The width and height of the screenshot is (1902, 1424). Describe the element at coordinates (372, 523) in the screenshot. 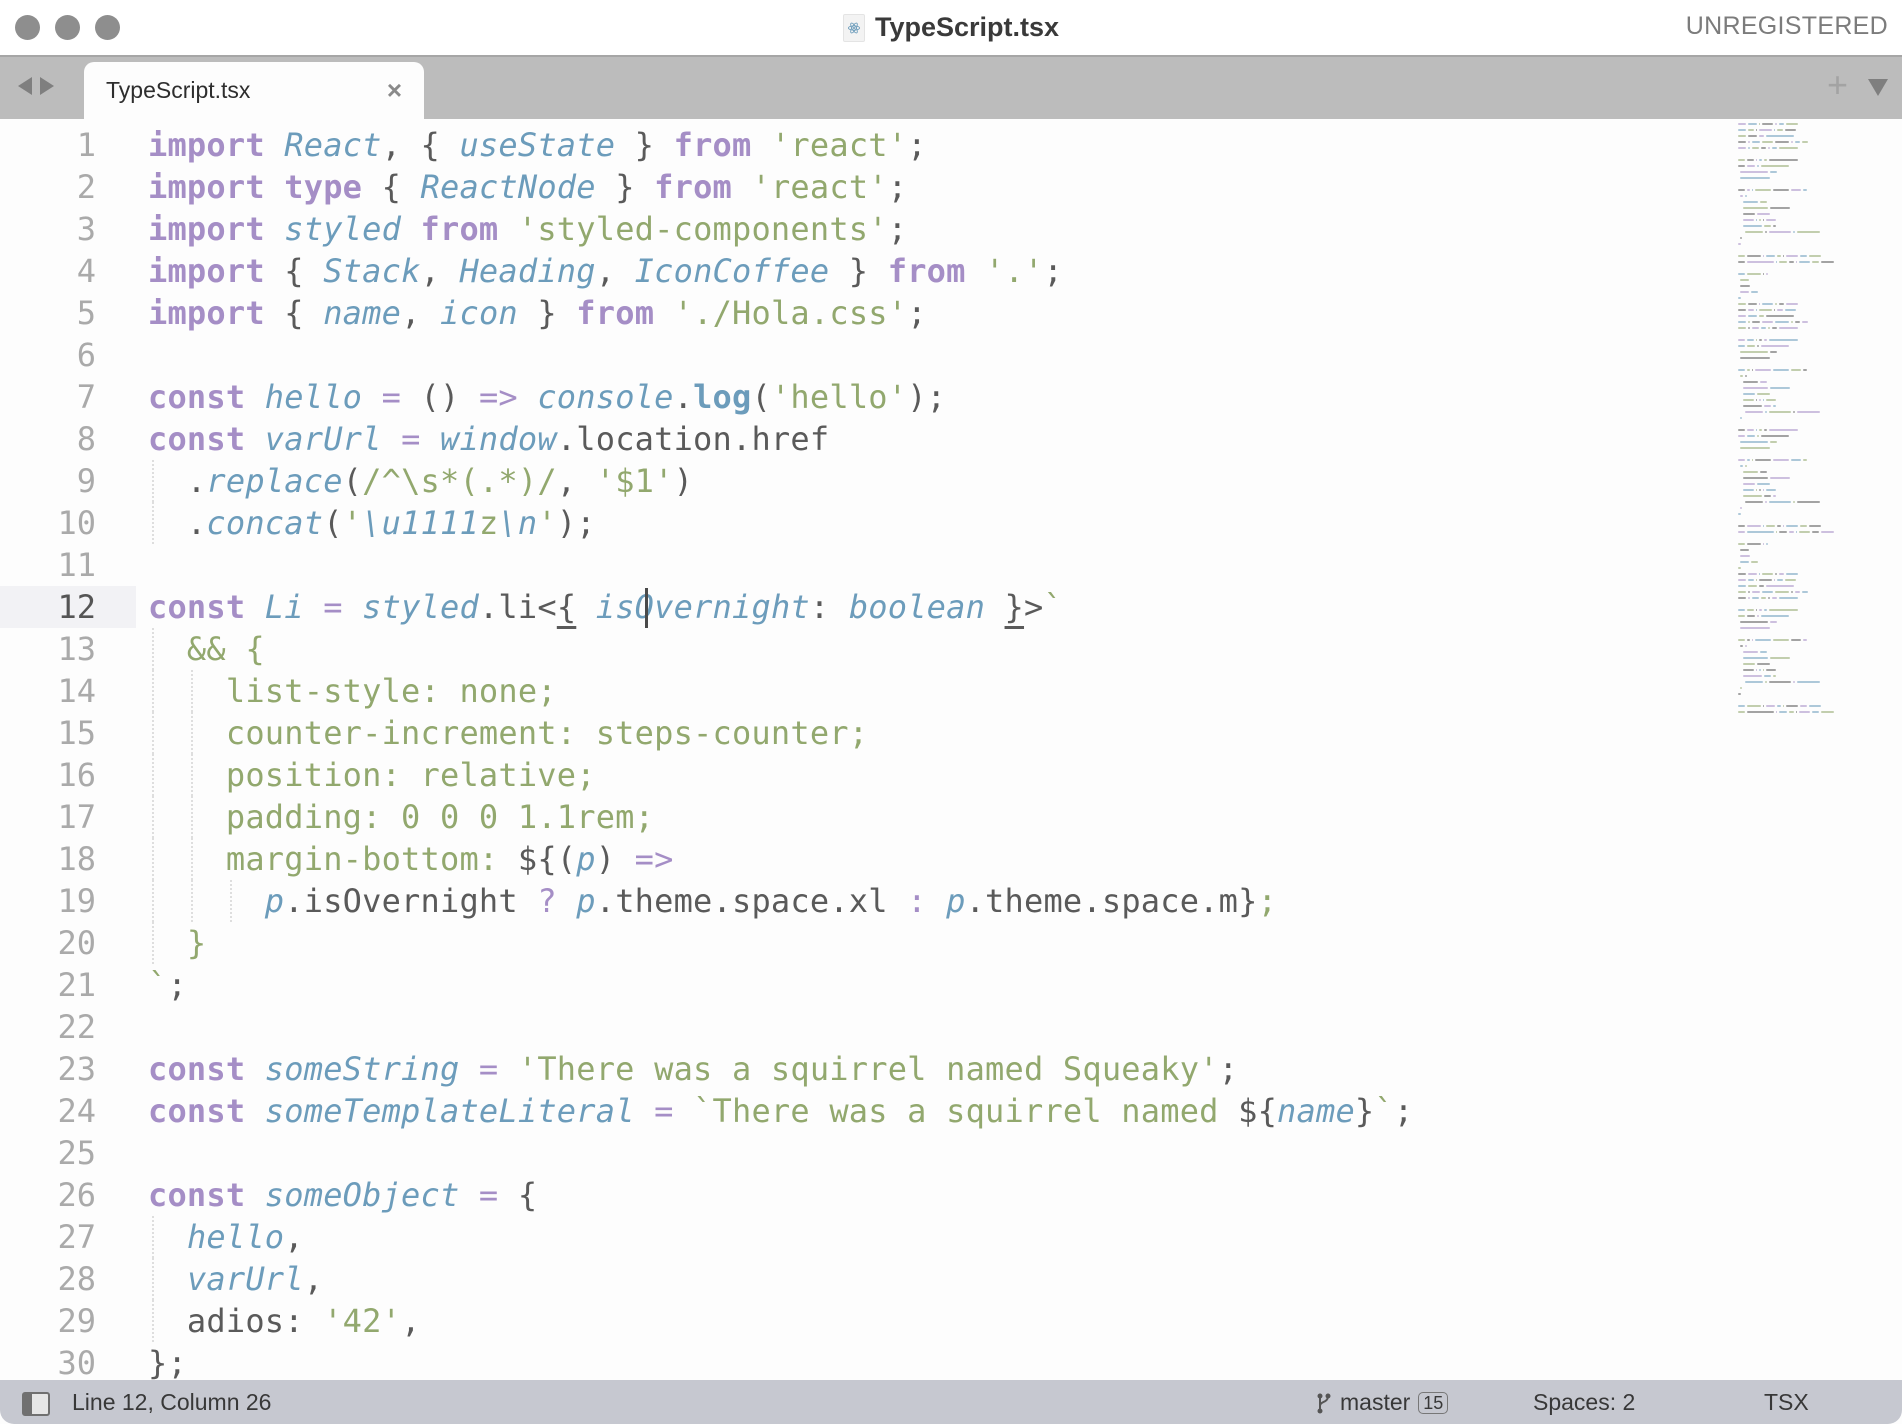

I see `code-text: .concat('\u1111z\n');` at that location.